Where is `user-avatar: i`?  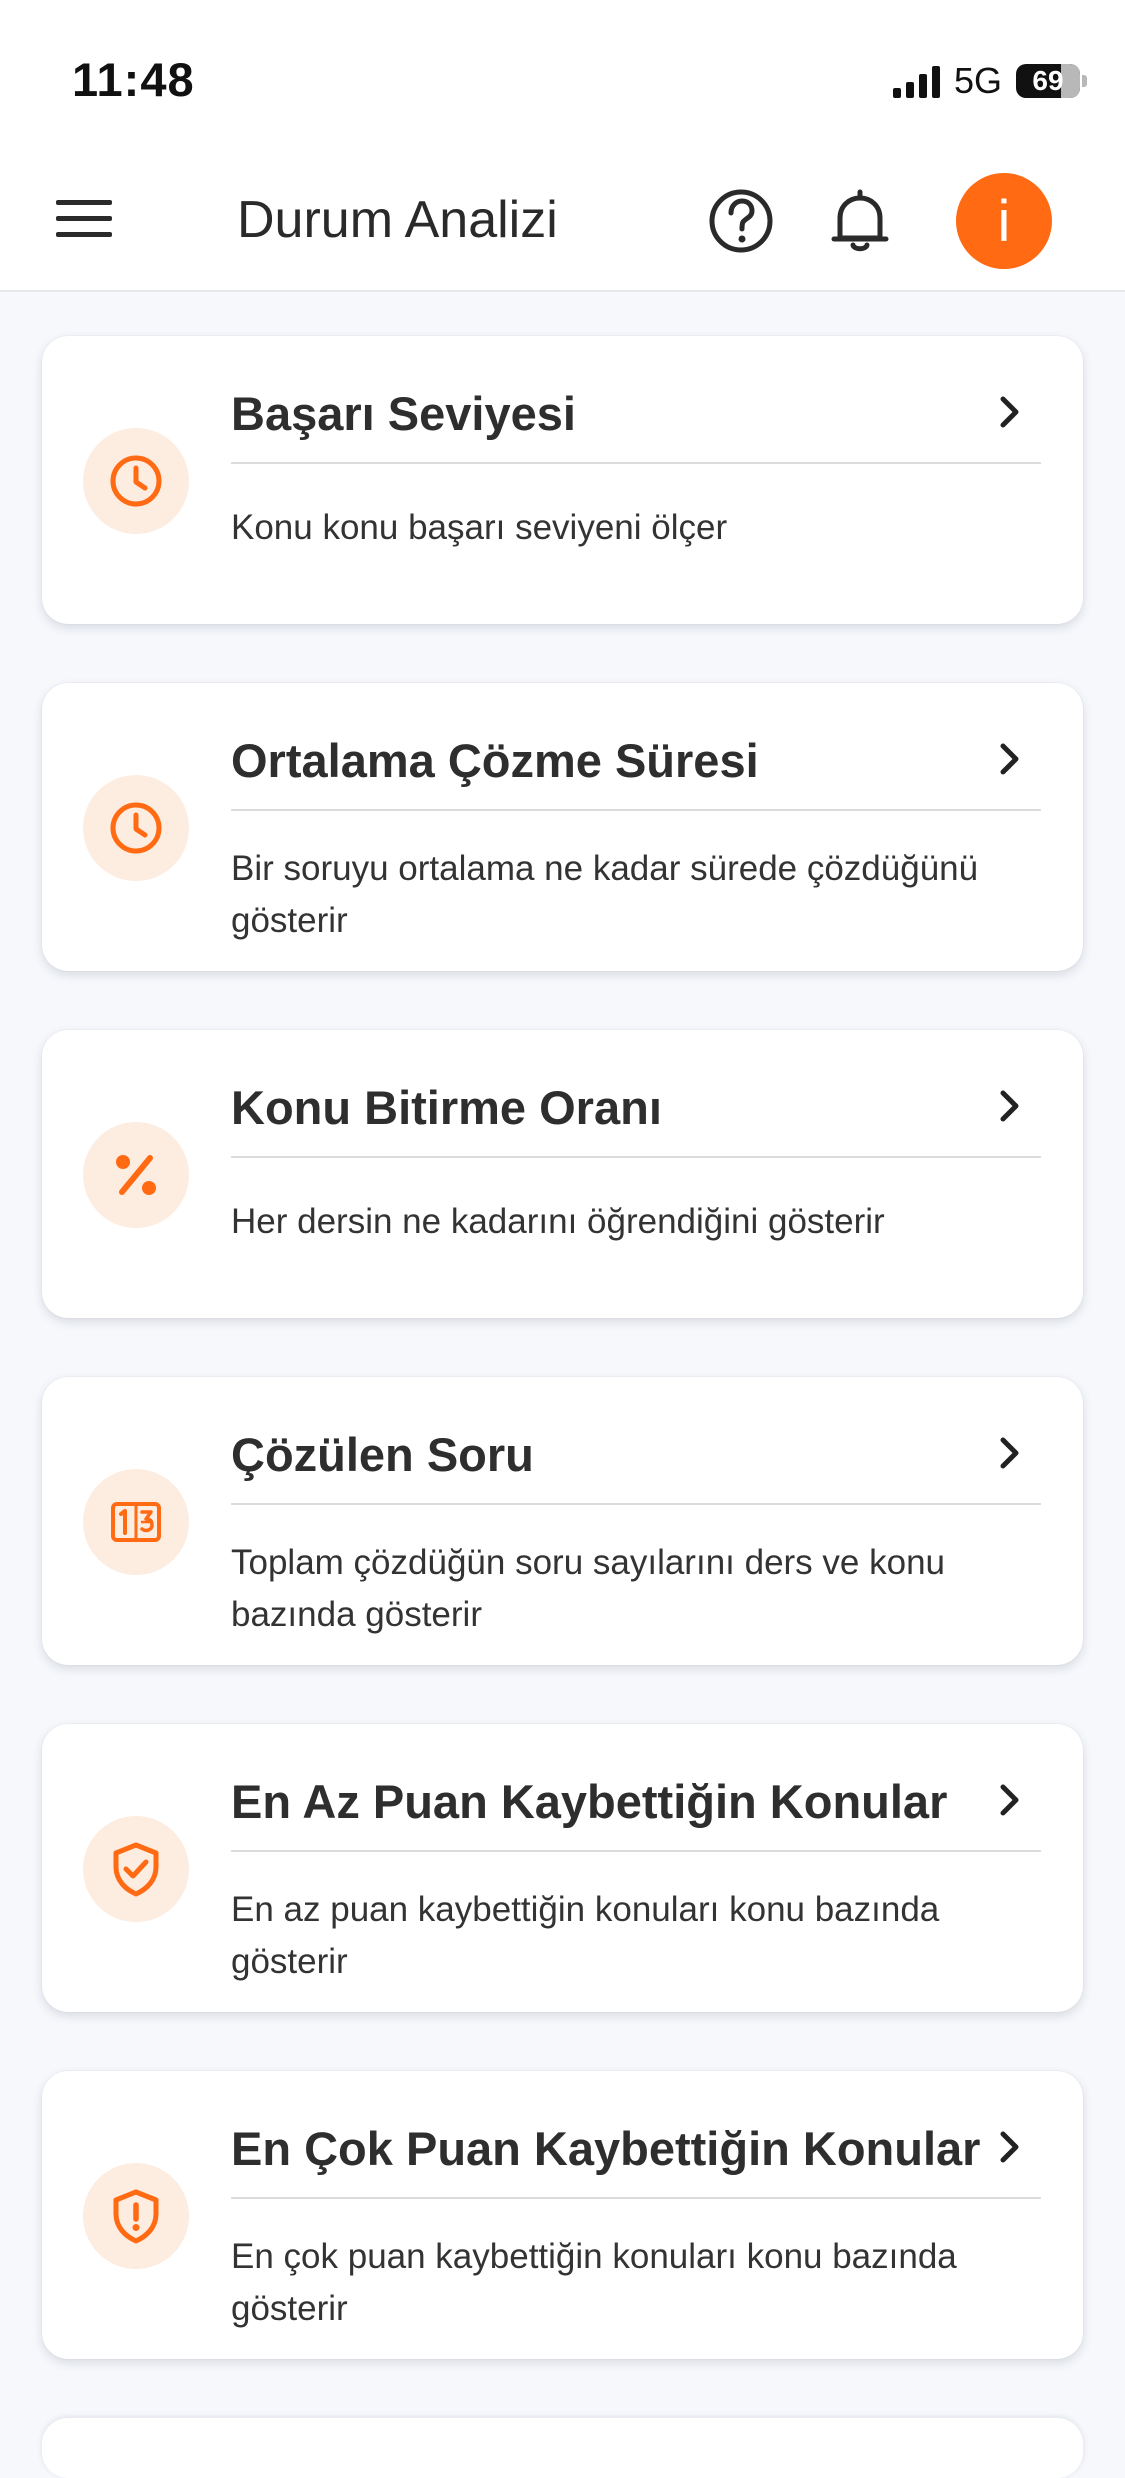 user-avatar: i is located at coordinates (1004, 221).